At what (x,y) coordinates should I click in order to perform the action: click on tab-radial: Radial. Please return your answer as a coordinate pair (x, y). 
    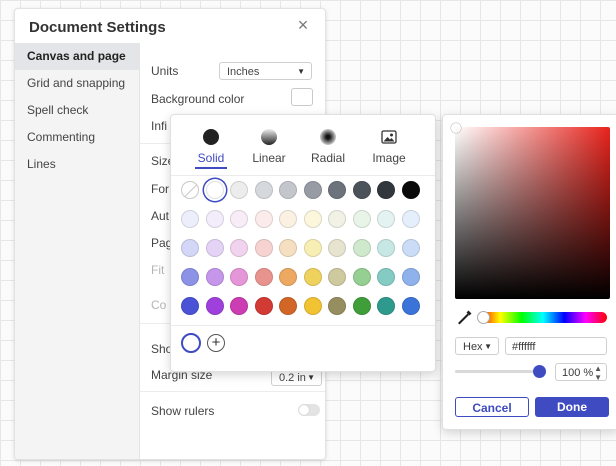
    Looking at the image, I should click on (328, 144).